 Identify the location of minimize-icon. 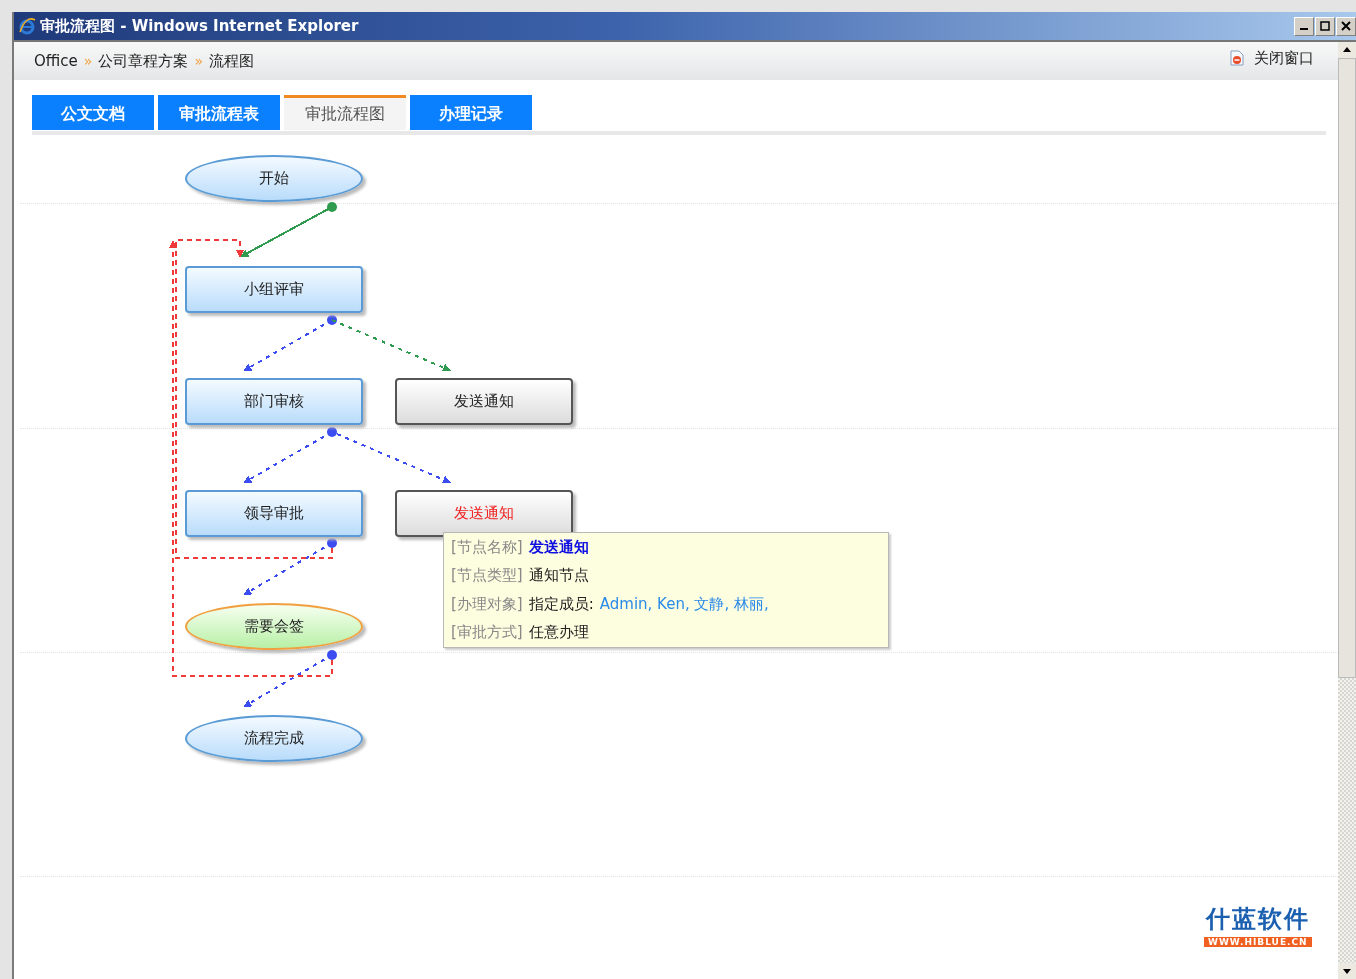
(1304, 29).